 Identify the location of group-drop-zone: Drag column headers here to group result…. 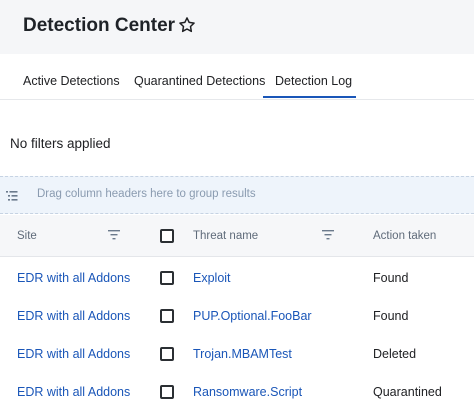
(237, 195).